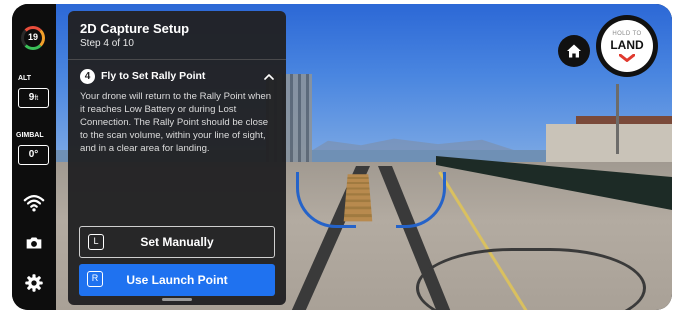 The width and height of the screenshot is (678, 314). I want to click on crane, so click(617, 119).